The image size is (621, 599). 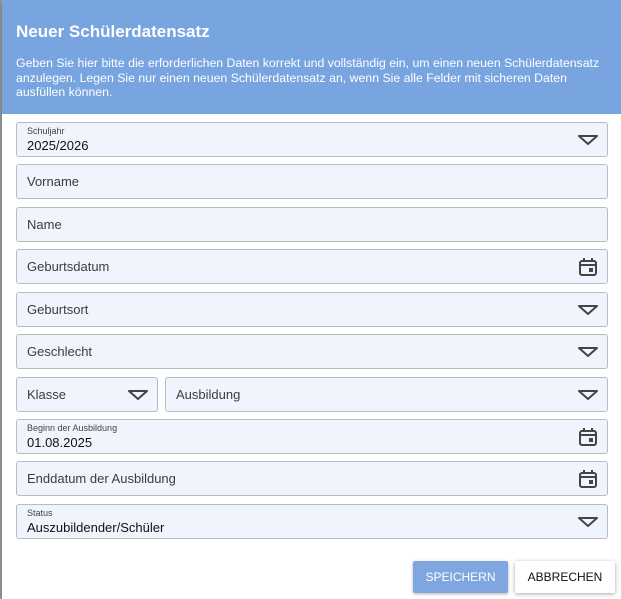 What do you see at coordinates (44, 224) in the screenshot?
I see `name-placeholder: Name` at bounding box center [44, 224].